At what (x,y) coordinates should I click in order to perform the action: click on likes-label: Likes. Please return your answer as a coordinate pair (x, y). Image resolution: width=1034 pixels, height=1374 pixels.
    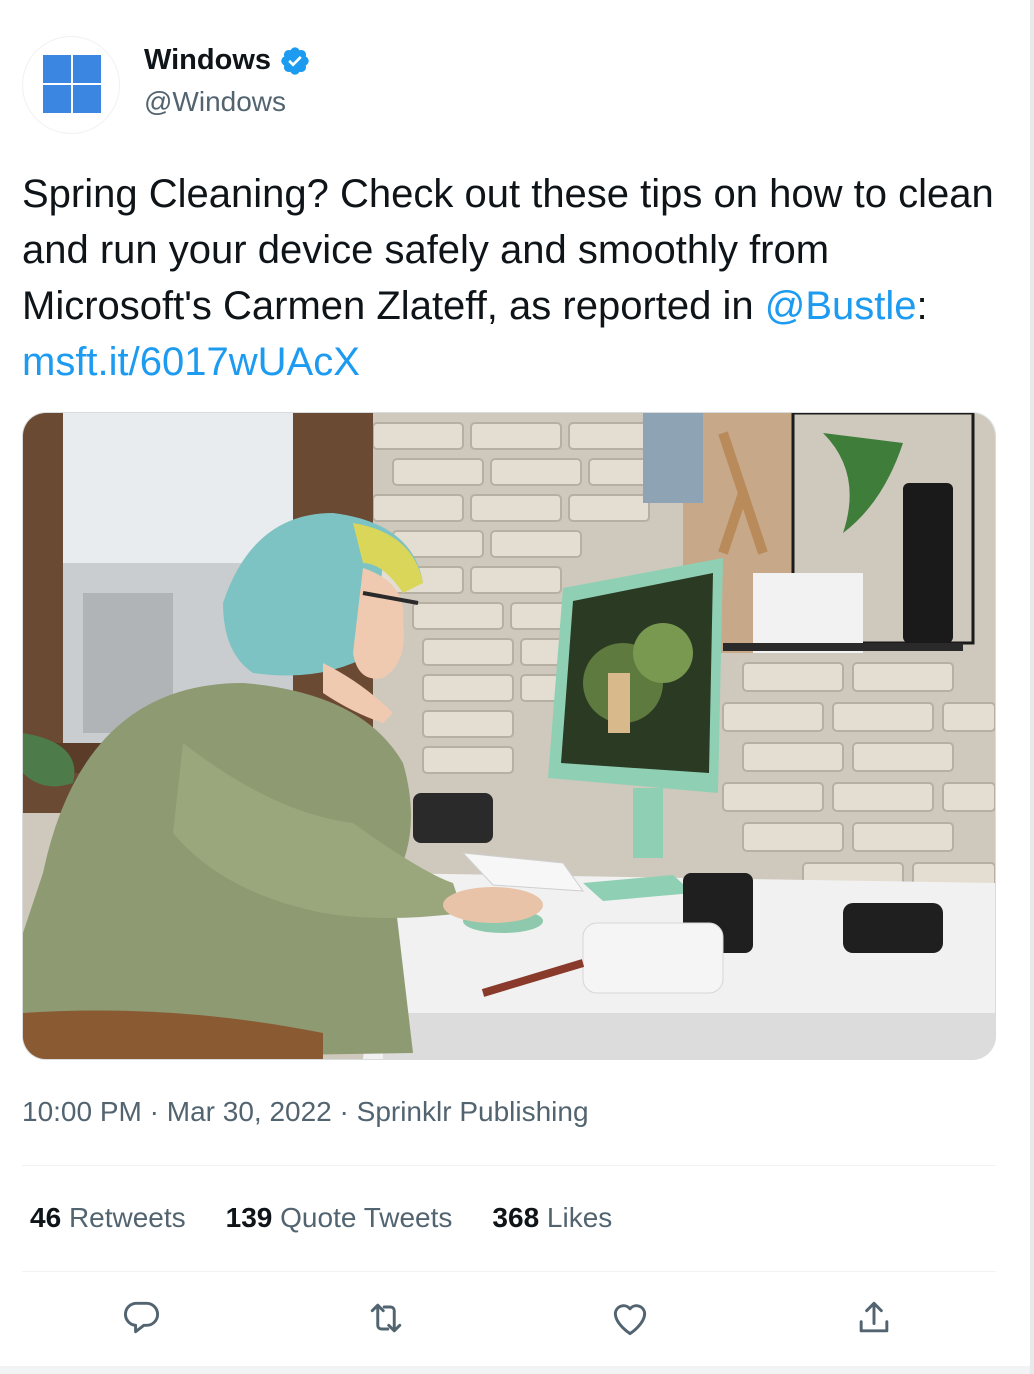
    Looking at the image, I should click on (579, 1217).